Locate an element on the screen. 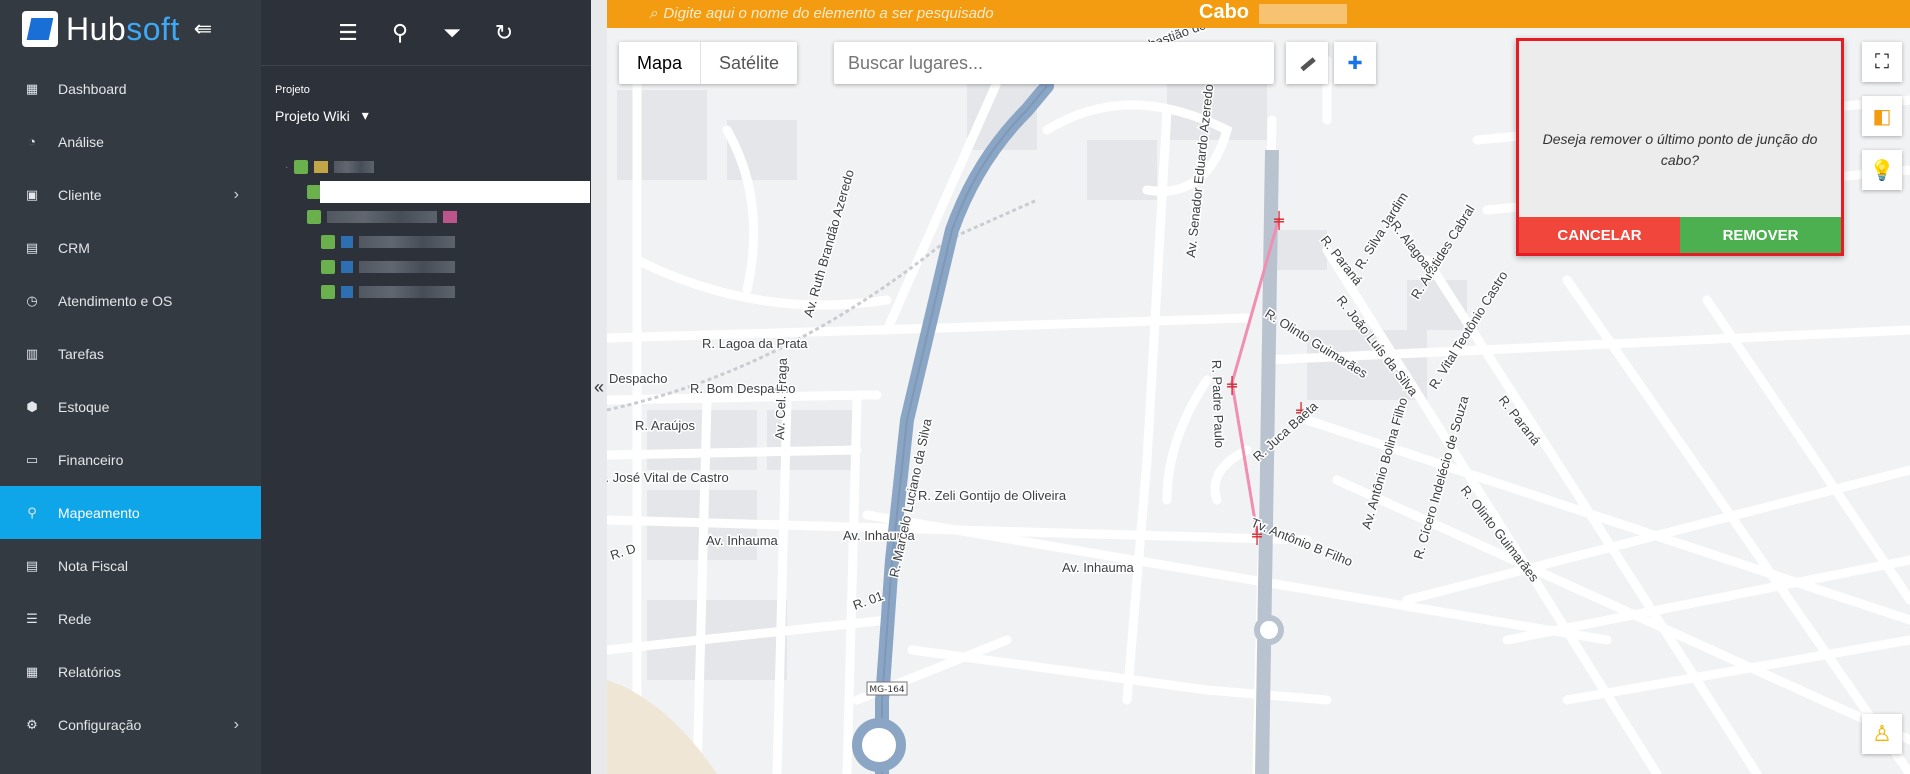  street-label: R. Alagoas is located at coordinates (1413, 247).